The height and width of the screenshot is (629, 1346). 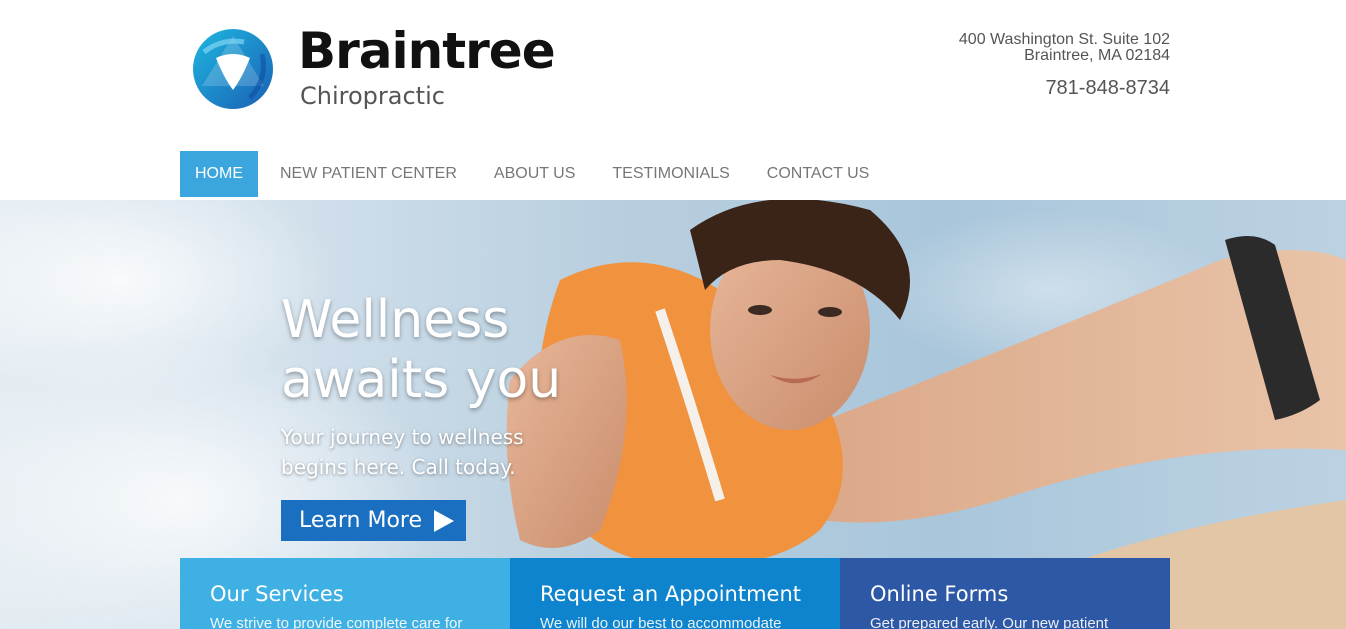 What do you see at coordinates (219, 174) in the screenshot?
I see `nav-home: HOME` at bounding box center [219, 174].